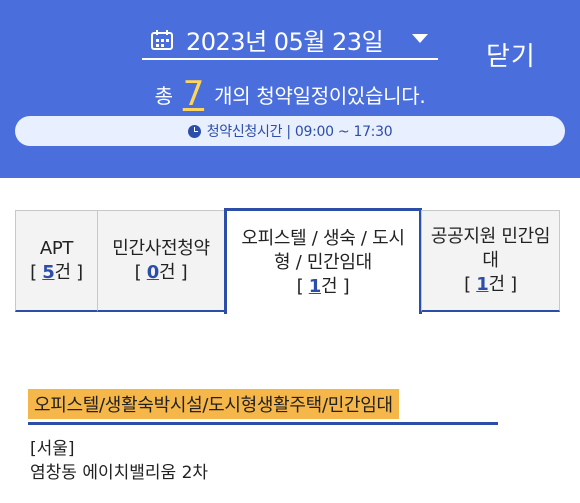  Describe the element at coordinates (194, 131) in the screenshot. I see `clock-icon` at that location.